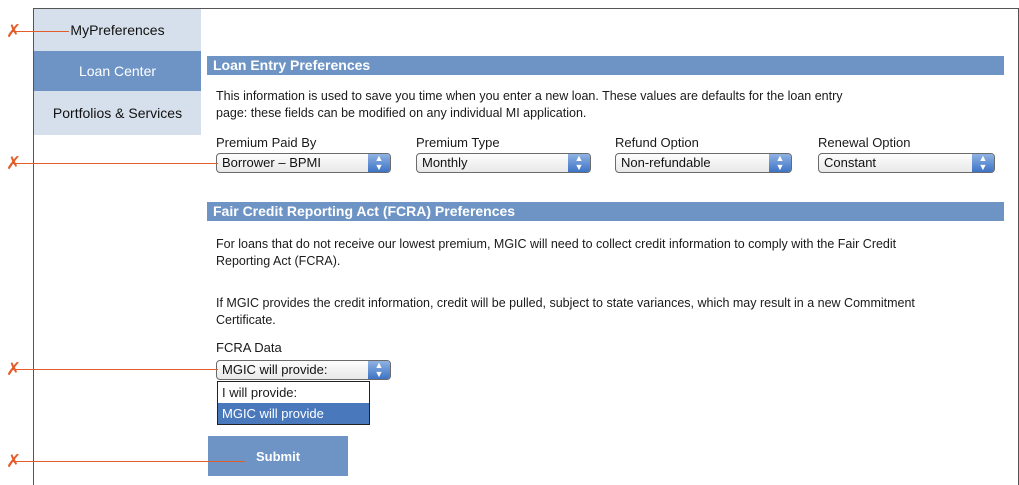  Describe the element at coordinates (503, 163) in the screenshot. I see `premium-type-select: Monthly ▲ ▼` at that location.